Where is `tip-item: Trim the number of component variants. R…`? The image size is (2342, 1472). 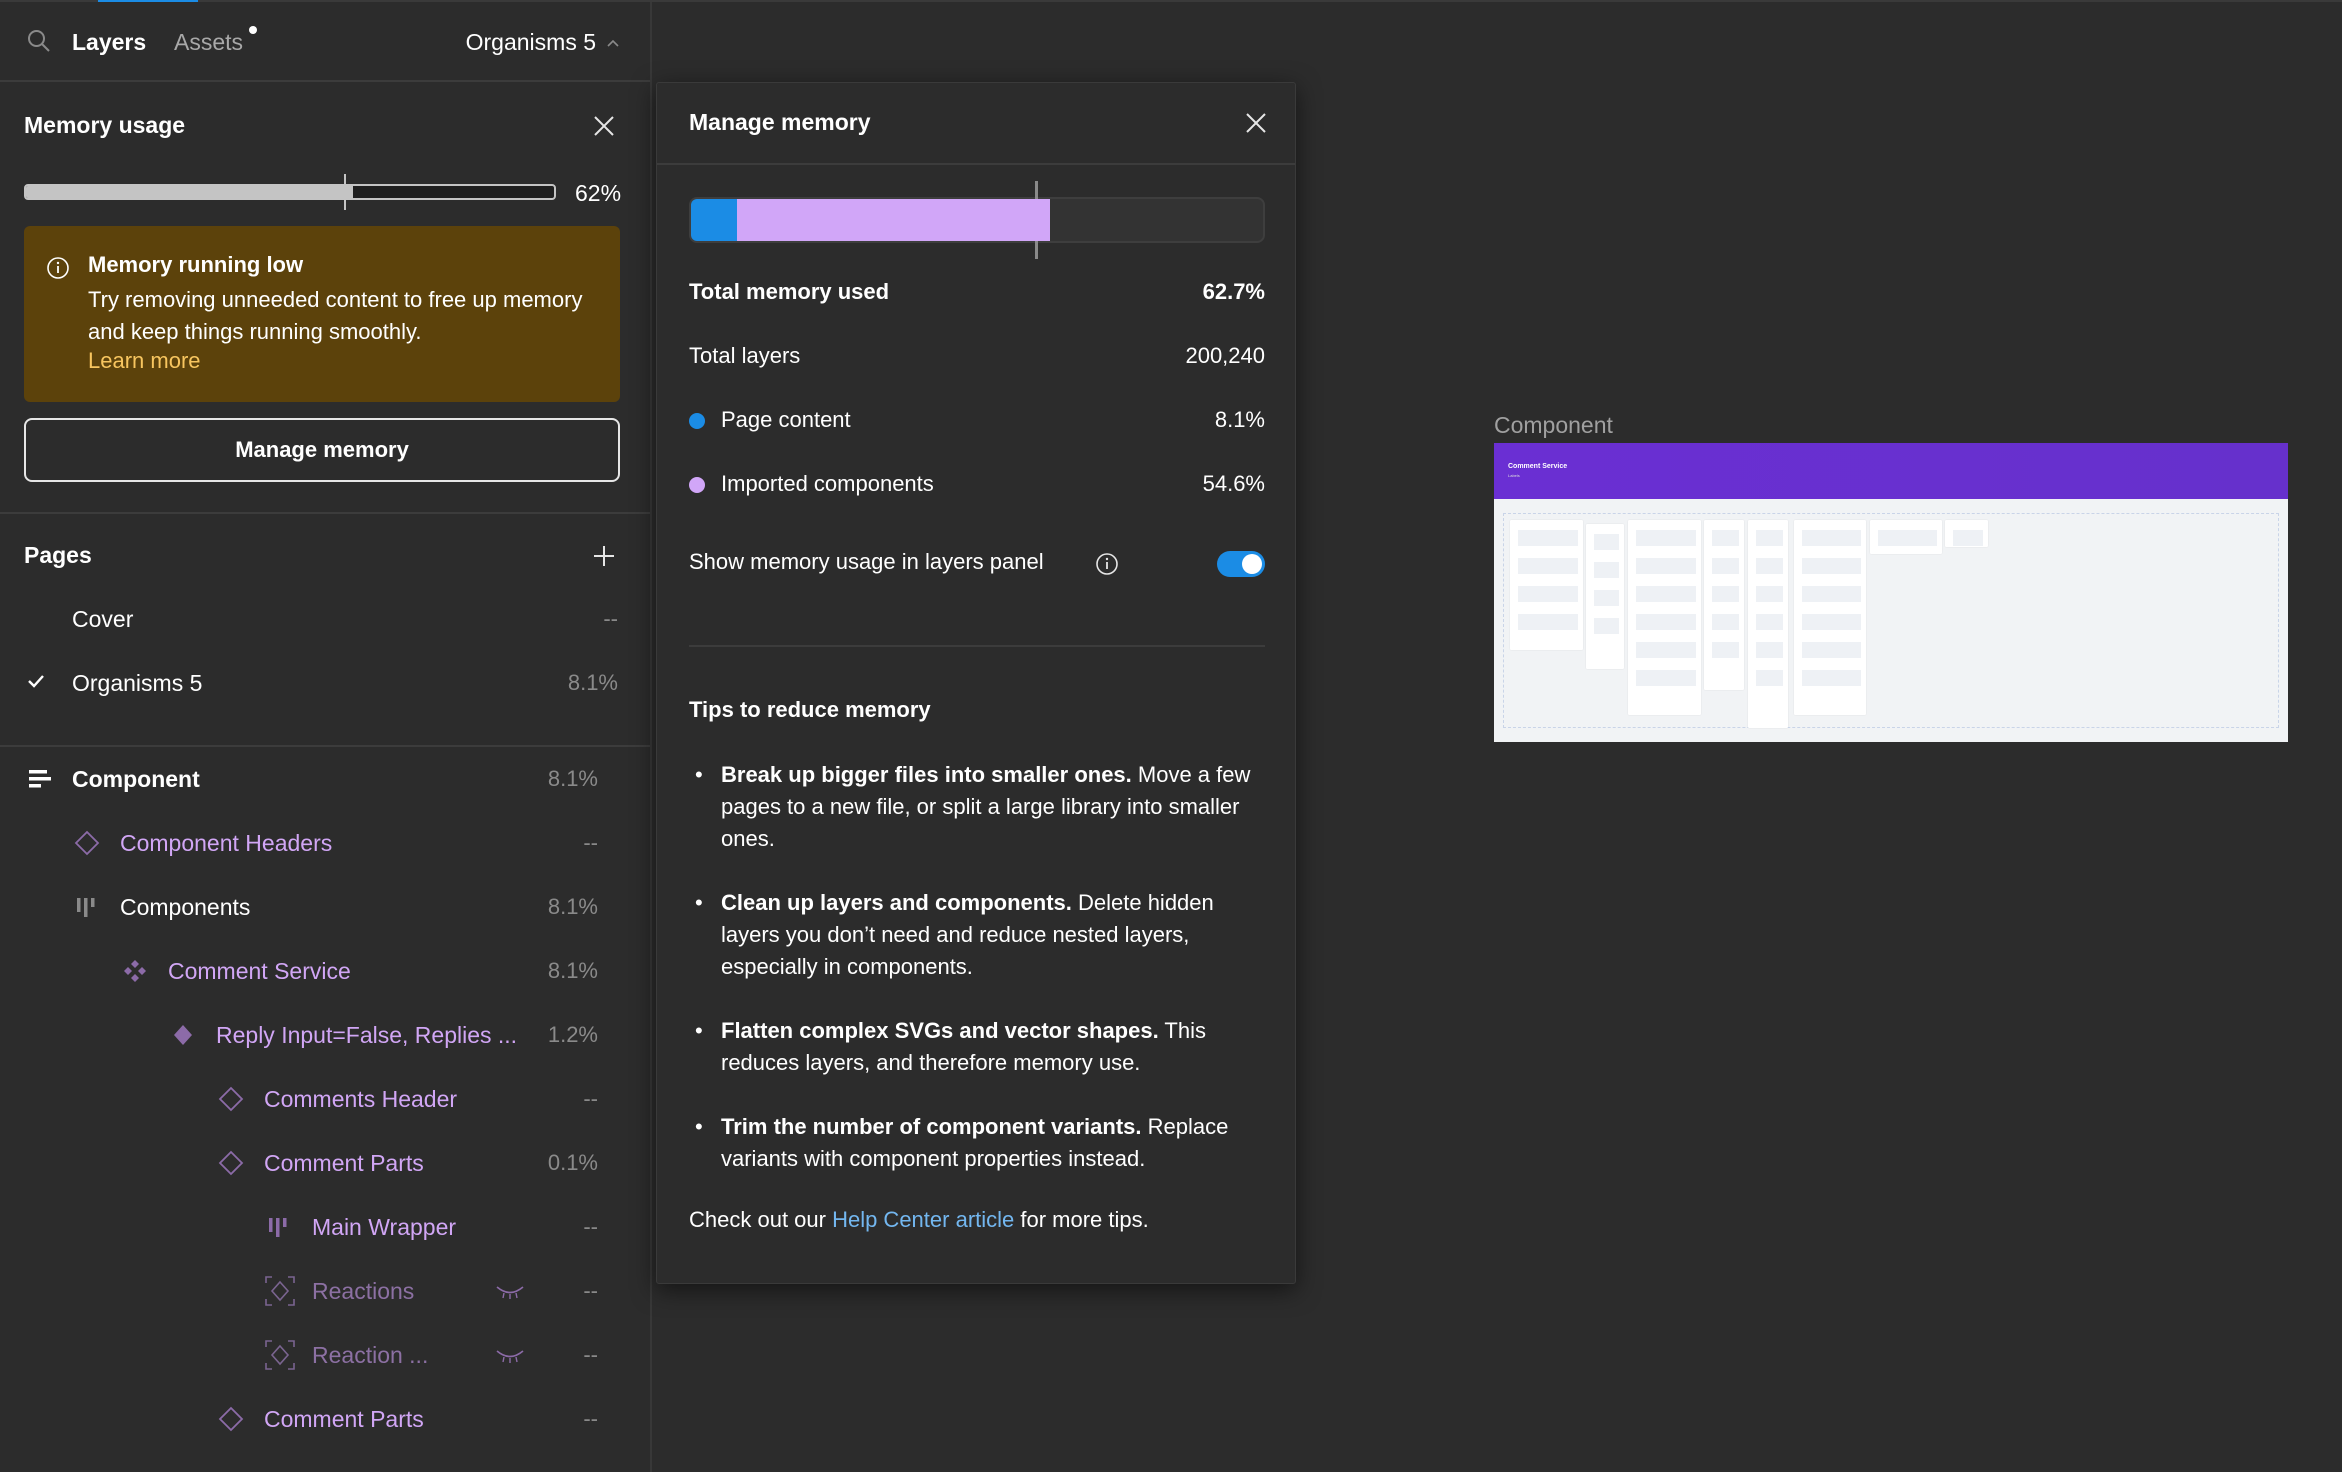 tip-item: Trim the number of component variants. R… is located at coordinates (978, 1143).